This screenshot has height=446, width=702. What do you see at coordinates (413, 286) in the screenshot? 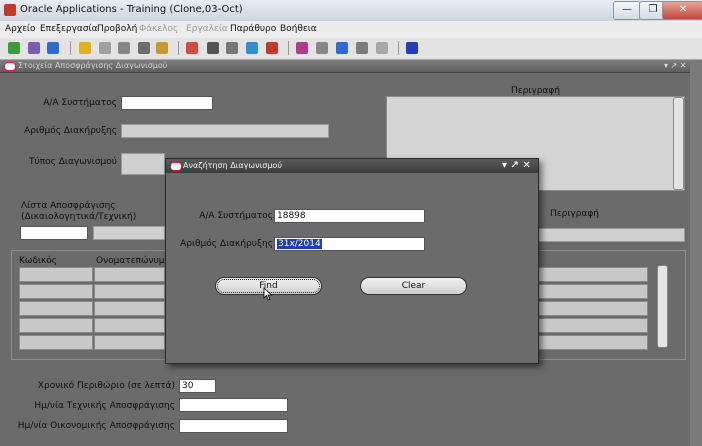
I see `clear-button: Clear` at bounding box center [413, 286].